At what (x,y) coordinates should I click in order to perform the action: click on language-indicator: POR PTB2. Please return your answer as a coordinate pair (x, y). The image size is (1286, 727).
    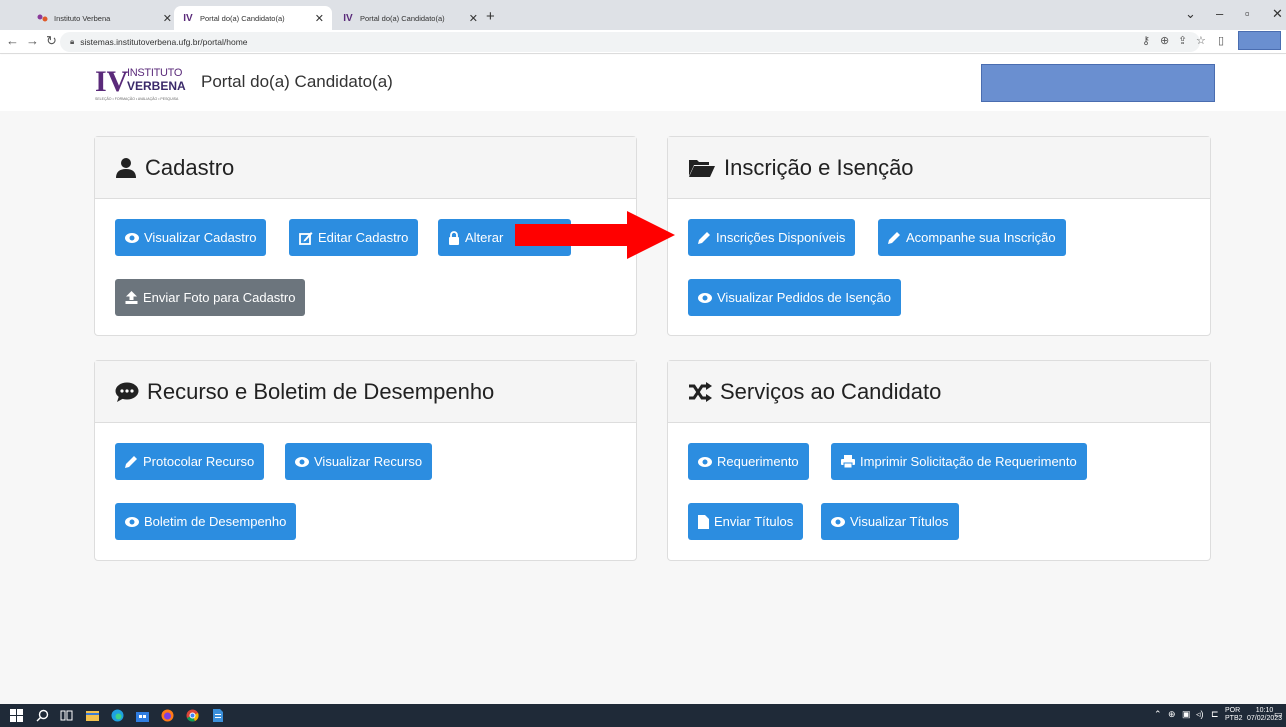
    Looking at the image, I should click on (1234, 715).